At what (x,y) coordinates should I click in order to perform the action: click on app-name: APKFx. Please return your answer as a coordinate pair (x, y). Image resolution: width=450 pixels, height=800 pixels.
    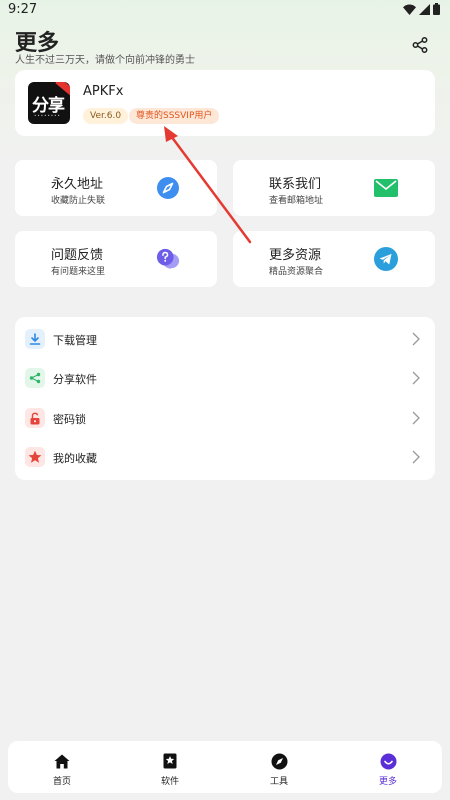
    Looking at the image, I should click on (103, 91).